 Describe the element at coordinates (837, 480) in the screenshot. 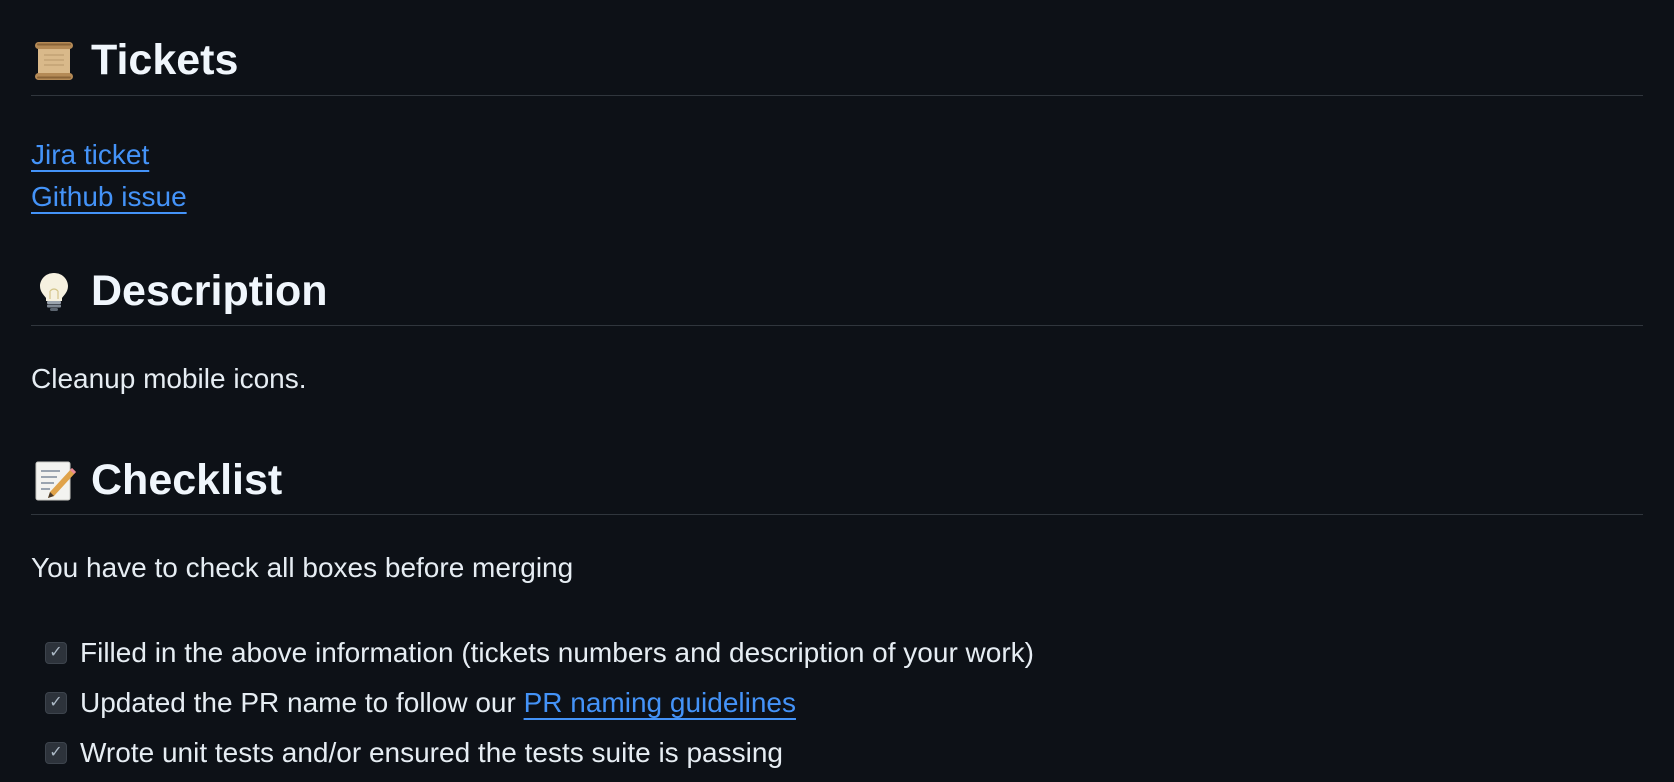

I see `checklist-heading: Checklist` at that location.